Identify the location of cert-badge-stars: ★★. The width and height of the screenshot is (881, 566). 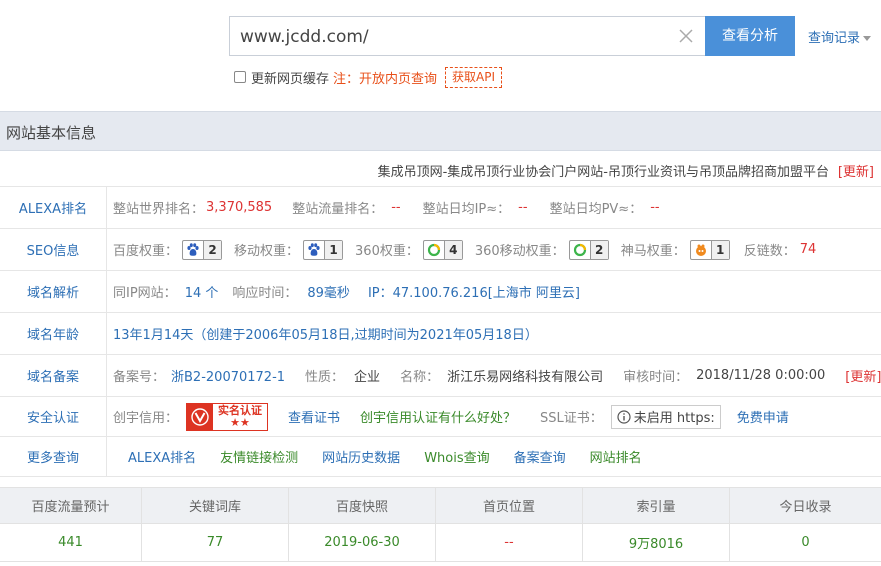
(240, 422).